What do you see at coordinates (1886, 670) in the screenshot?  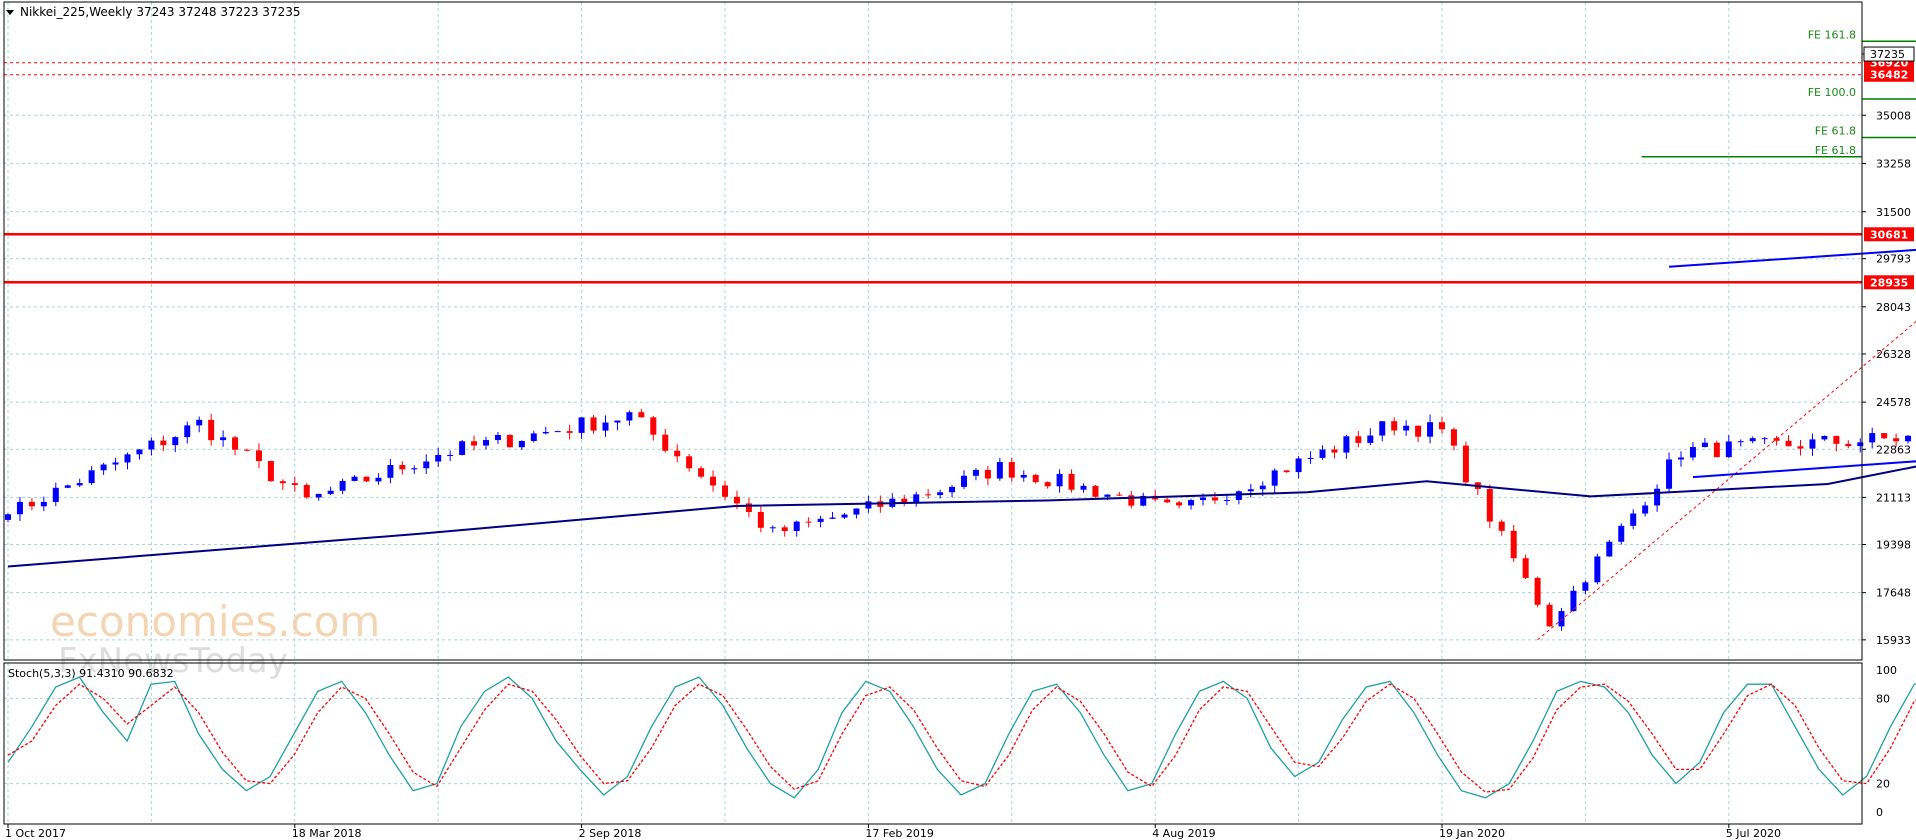 I see `stoch-y-tick-label: 100` at bounding box center [1886, 670].